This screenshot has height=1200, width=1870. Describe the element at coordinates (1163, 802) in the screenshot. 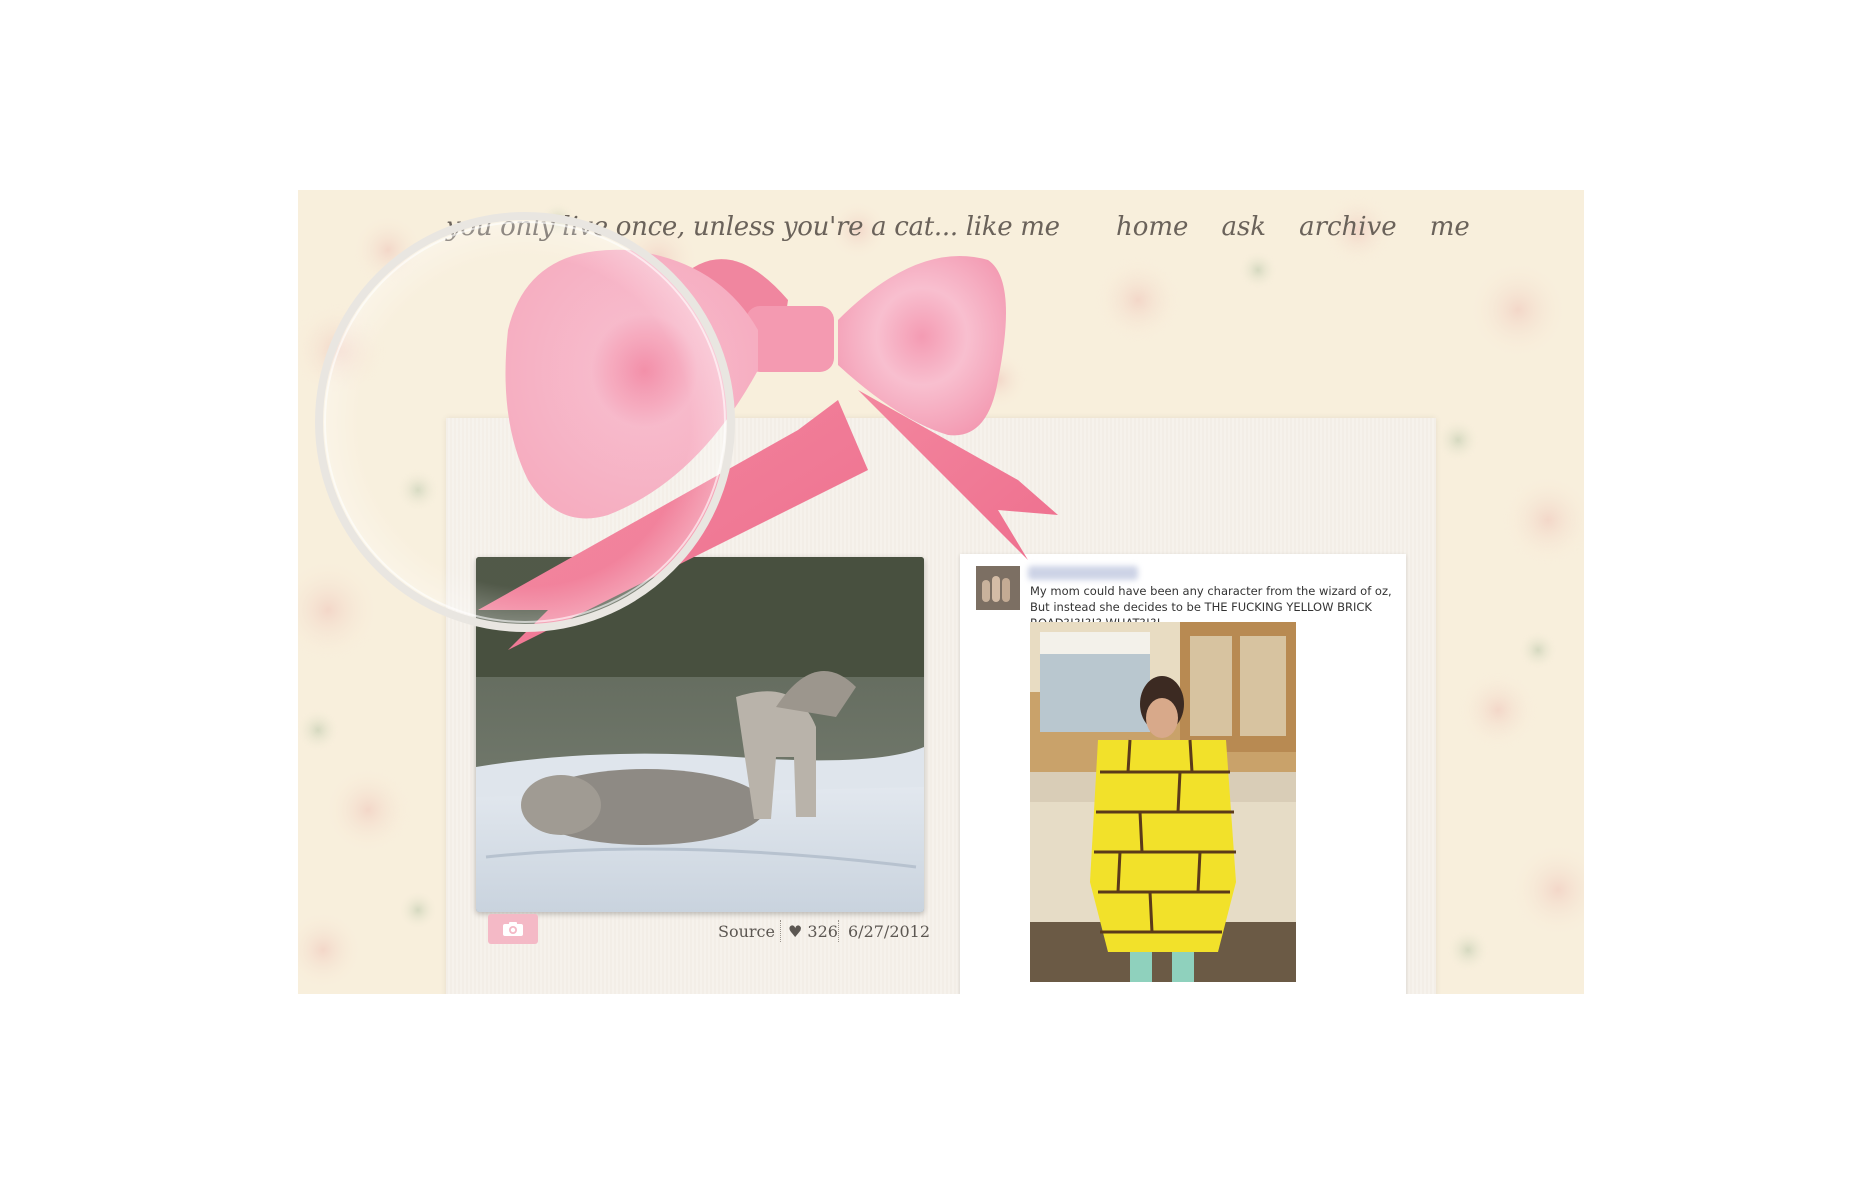

I see `yellow-dress-photo` at that location.